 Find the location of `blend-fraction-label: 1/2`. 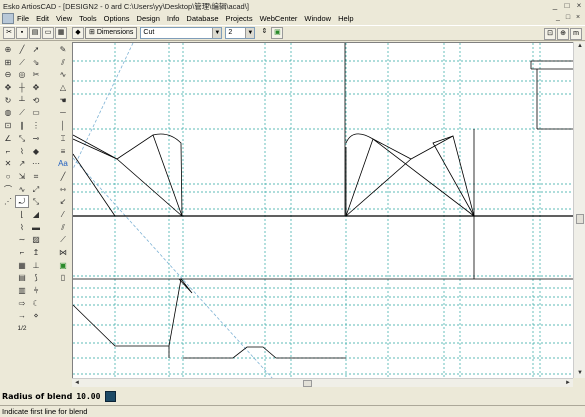

blend-fraction-label: 1/2 is located at coordinates (22, 328).